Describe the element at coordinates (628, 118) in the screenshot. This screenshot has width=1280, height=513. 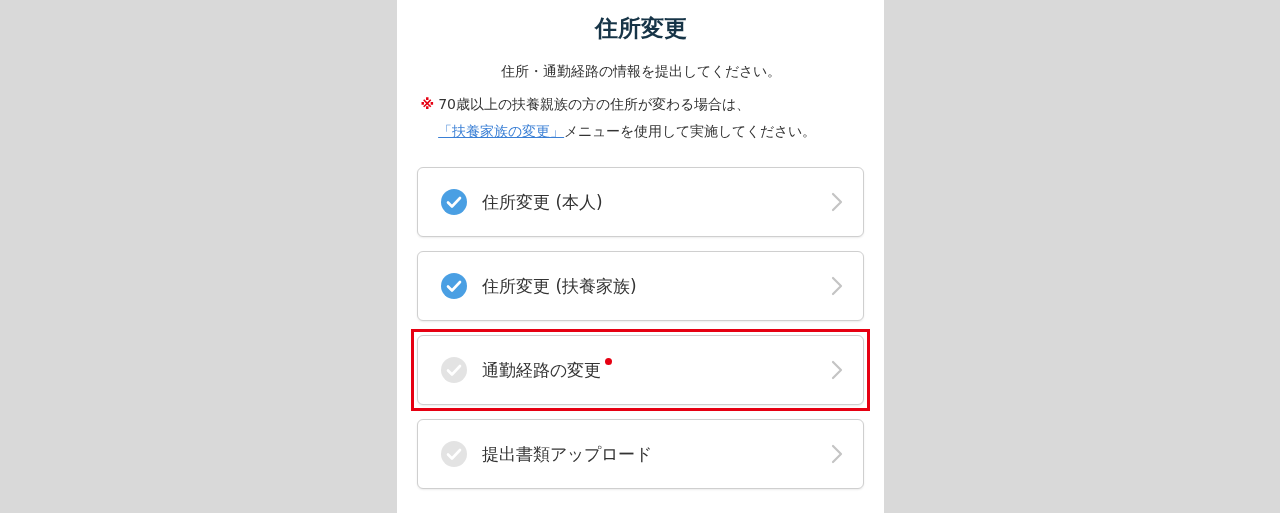
I see `notice-text: 70歳以上の扶養親族の方の住所が変わる場合は、 「扶養家族の変更」メニューを使用して実施してください。` at that location.